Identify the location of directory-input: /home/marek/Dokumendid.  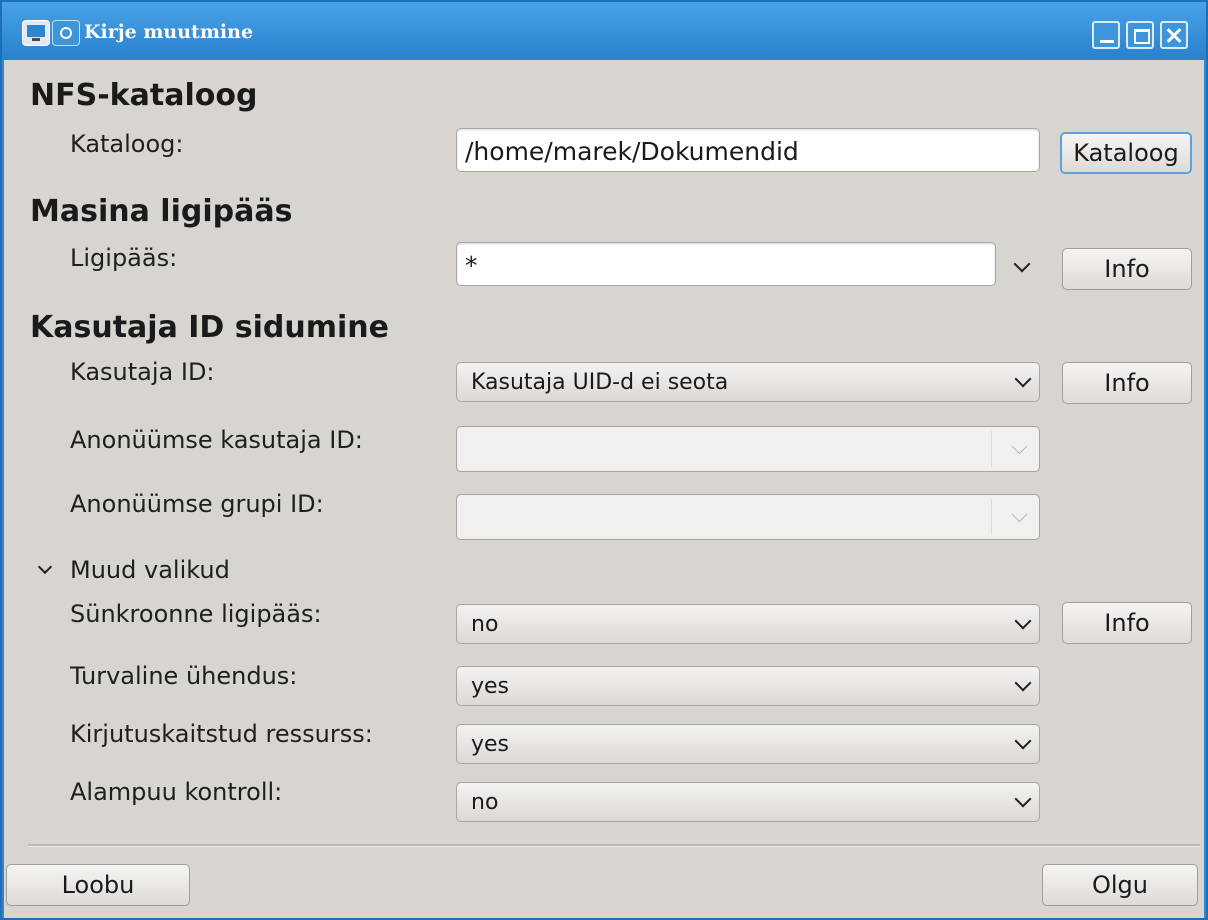
(748, 150).